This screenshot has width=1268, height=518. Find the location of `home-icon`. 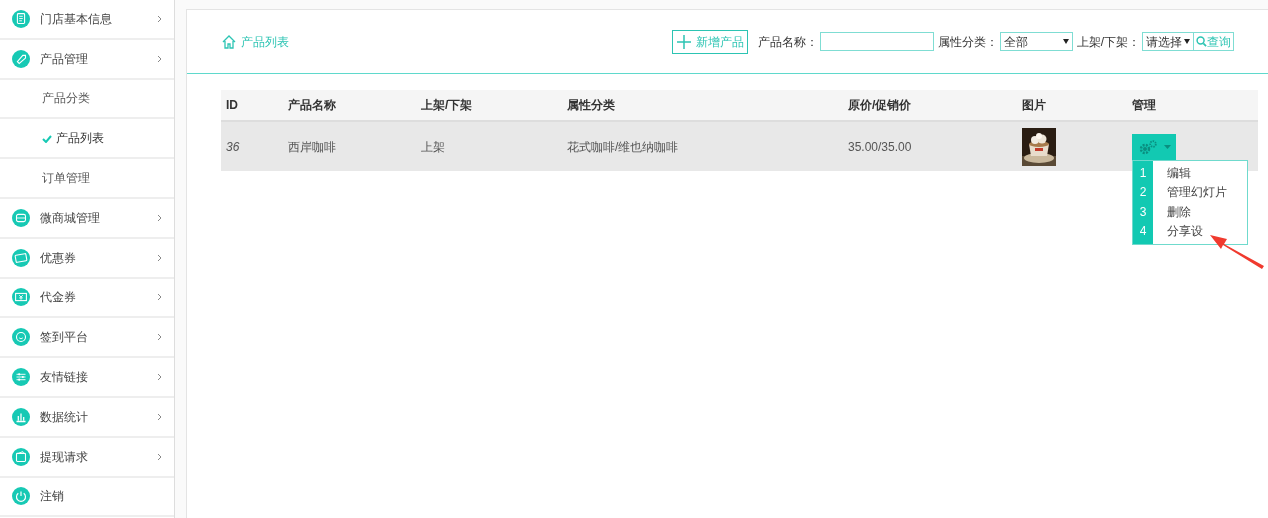

home-icon is located at coordinates (229, 41).